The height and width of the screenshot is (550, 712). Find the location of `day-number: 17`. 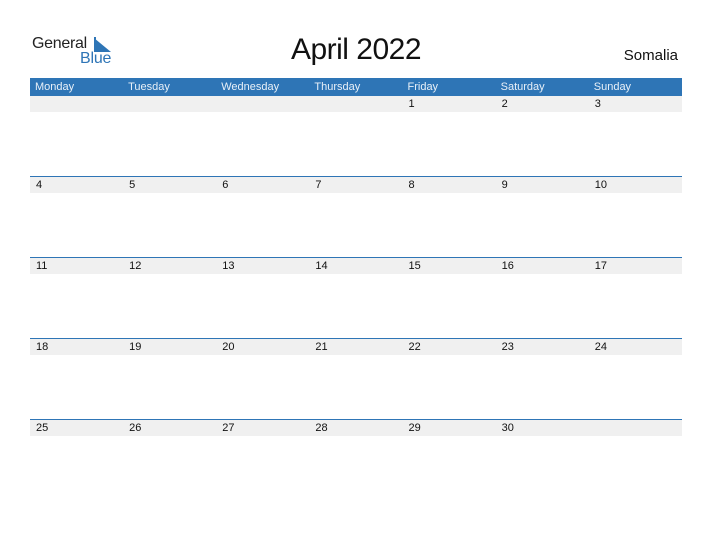

day-number: 17 is located at coordinates (600, 266).